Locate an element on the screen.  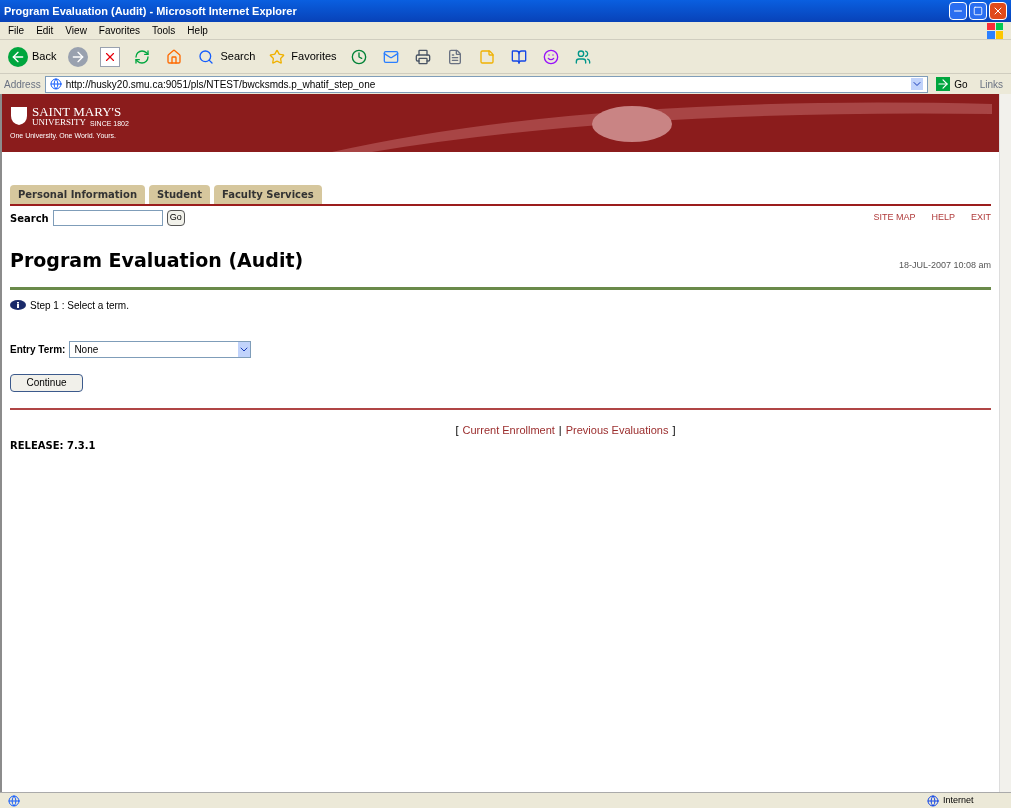
header-link: HELP is located at coordinates (943, 218).